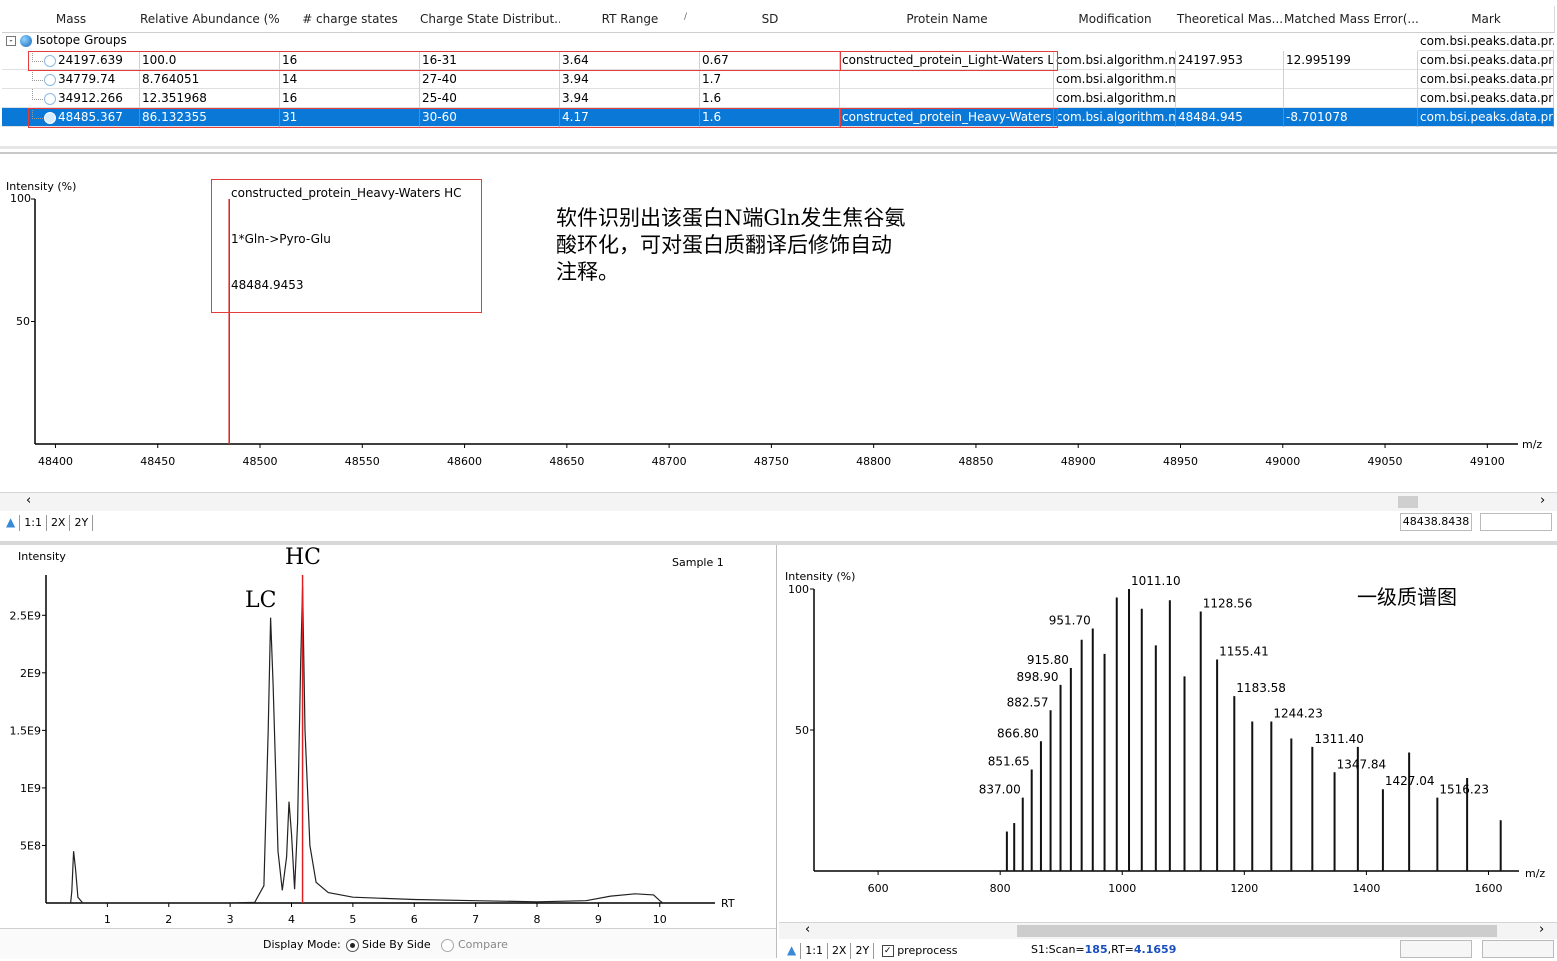 This screenshot has height=961, width=1557. I want to click on table-cell: 8.764051, so click(210, 79).